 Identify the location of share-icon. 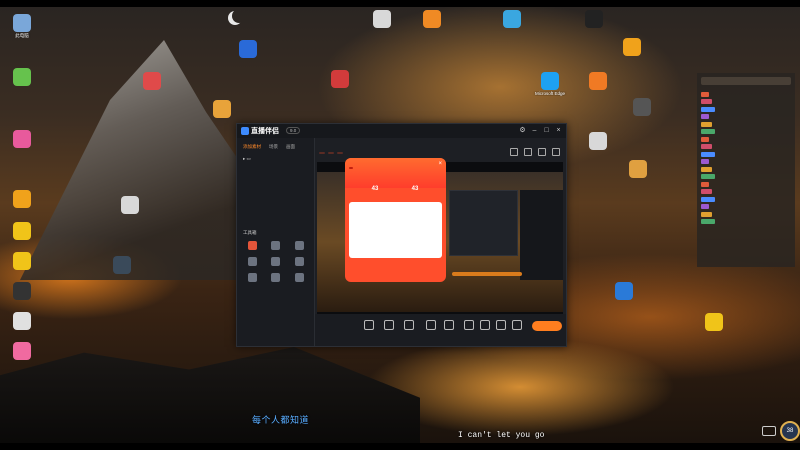
(556, 152).